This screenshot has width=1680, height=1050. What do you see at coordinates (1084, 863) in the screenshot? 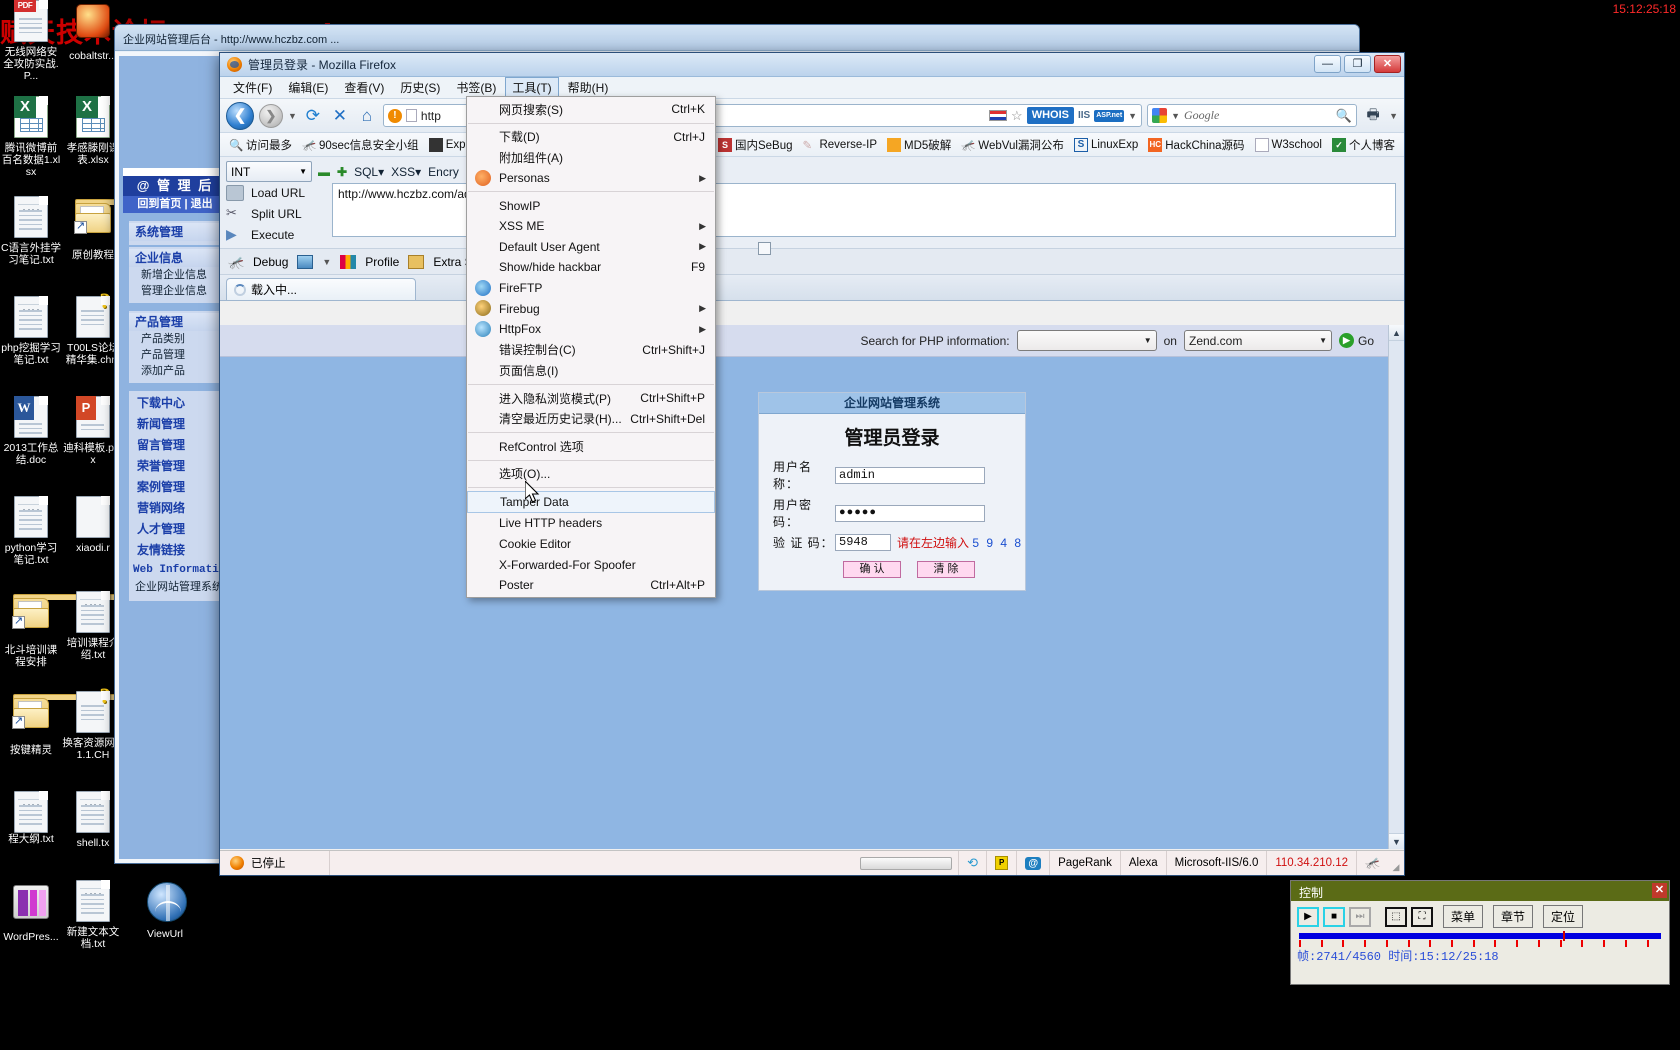
I see `status-pagerank: PageRank` at bounding box center [1084, 863].